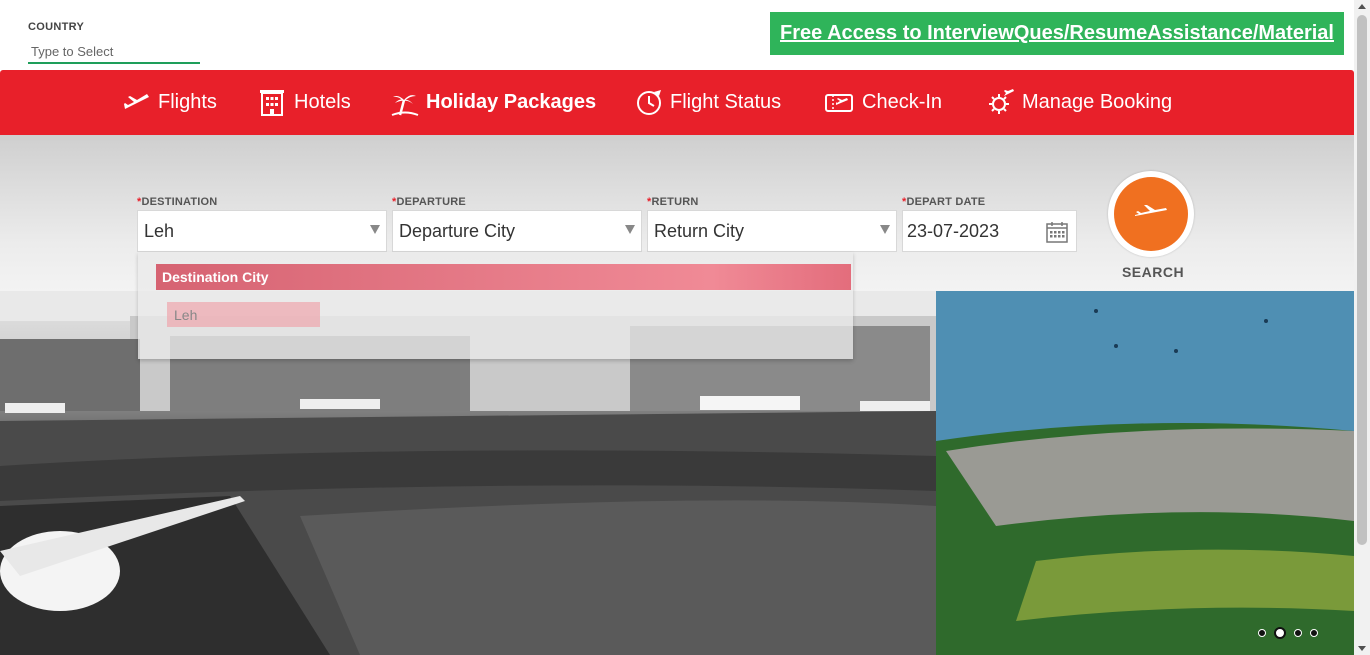  What do you see at coordinates (1153, 272) in the screenshot?
I see `search-label: SEARCH` at bounding box center [1153, 272].